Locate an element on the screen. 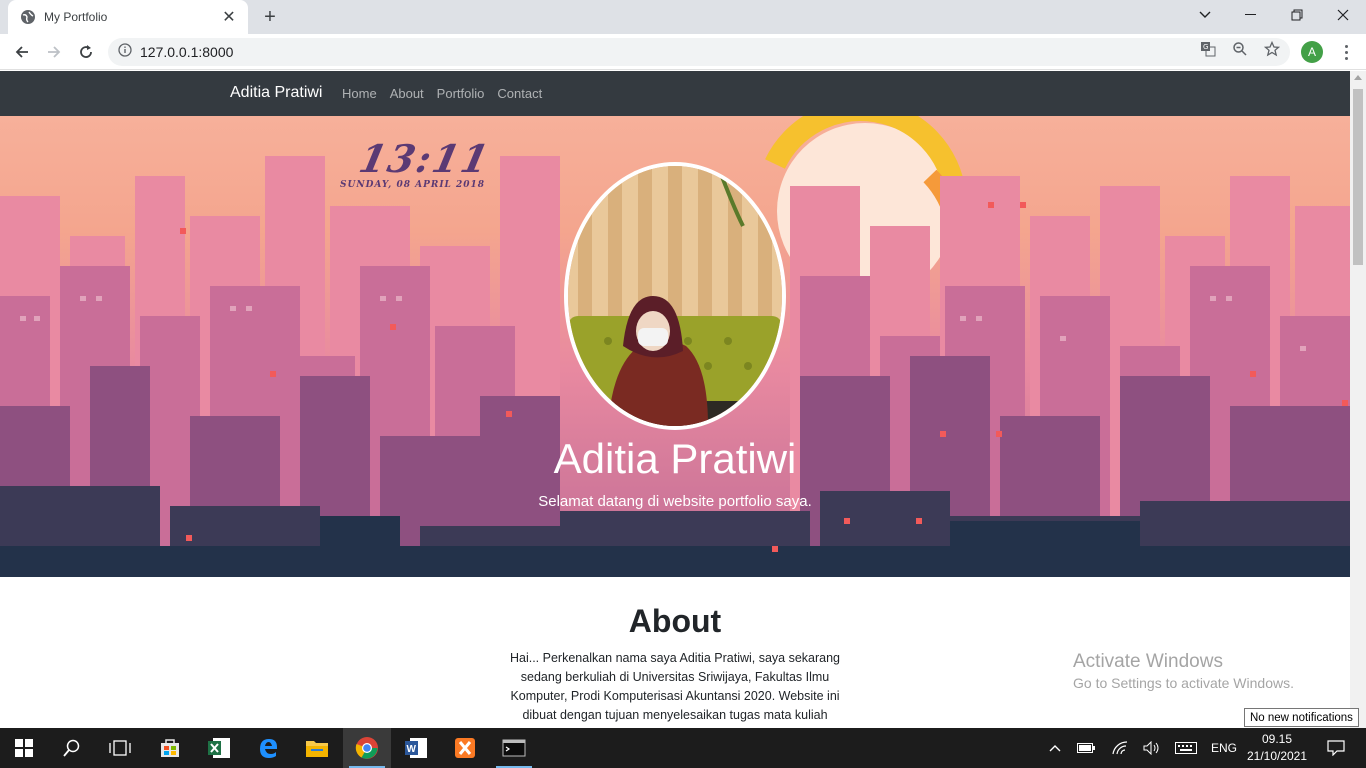  terminal-icon is located at coordinates (514, 748).